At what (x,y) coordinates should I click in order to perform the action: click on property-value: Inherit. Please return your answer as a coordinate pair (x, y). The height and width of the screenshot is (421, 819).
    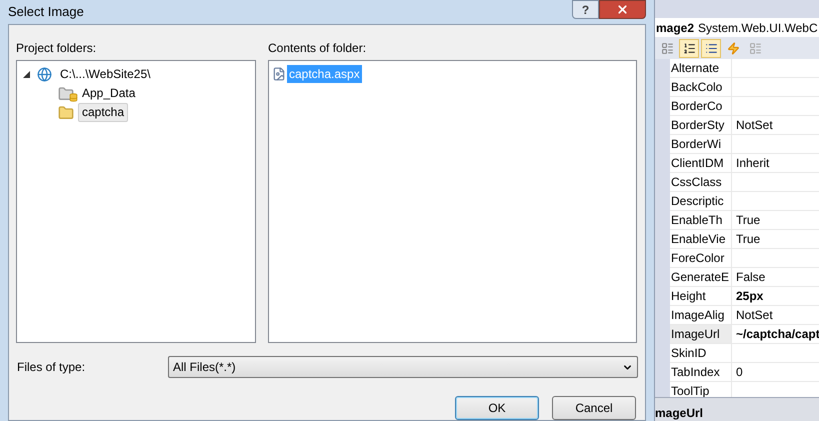
    Looking at the image, I should click on (752, 163).